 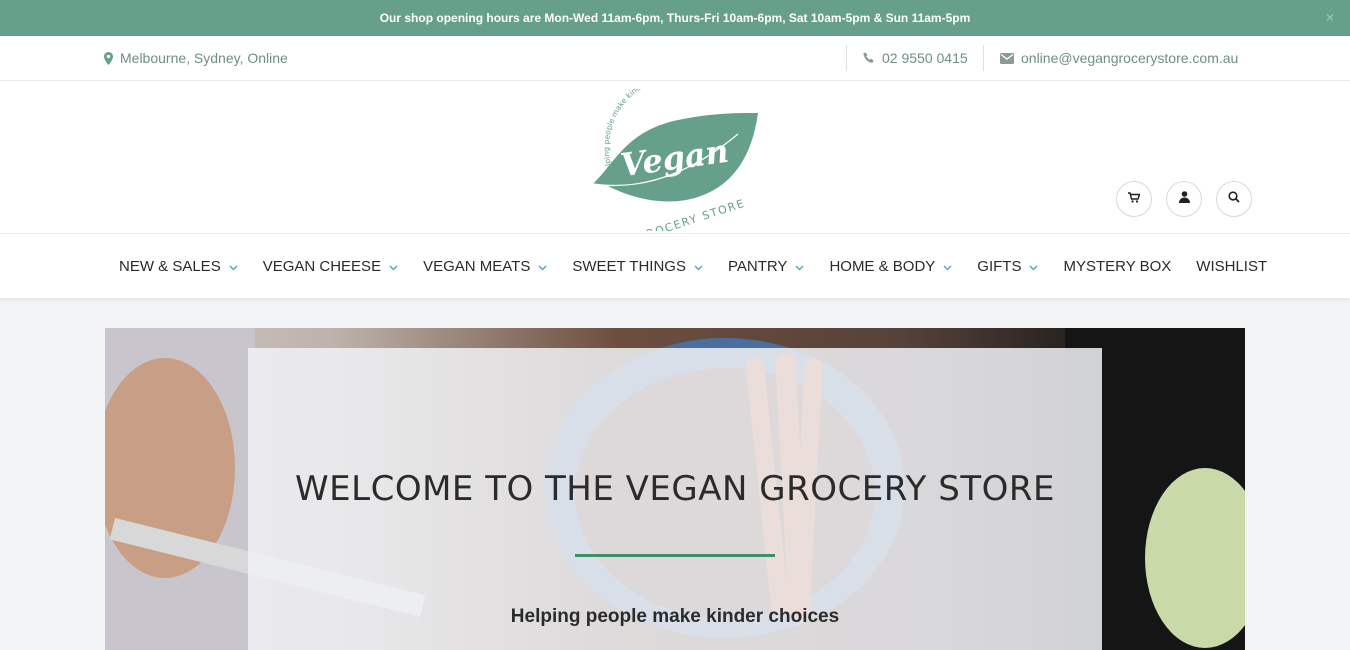 I want to click on location-text: Melbourne, Sydney, Online, so click(x=204, y=58).